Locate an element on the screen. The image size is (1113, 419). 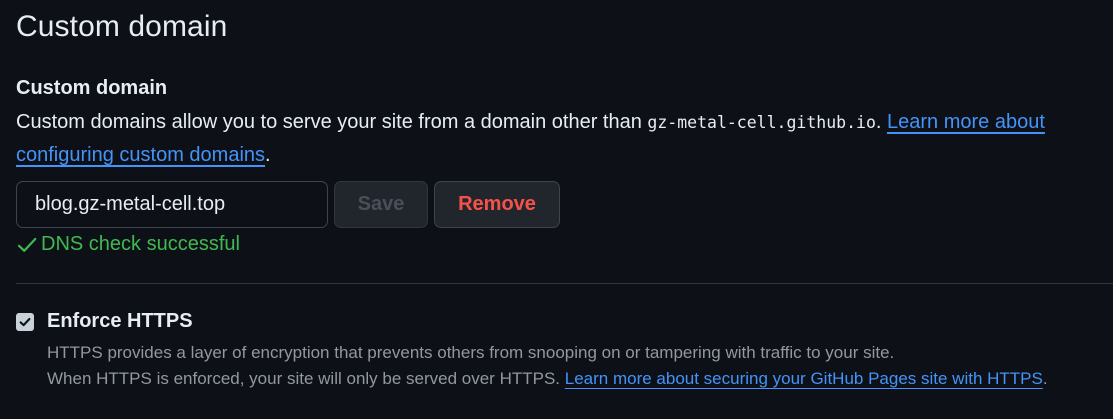
enforce-https-label: Enforce HTTPS is located at coordinates (120, 321).